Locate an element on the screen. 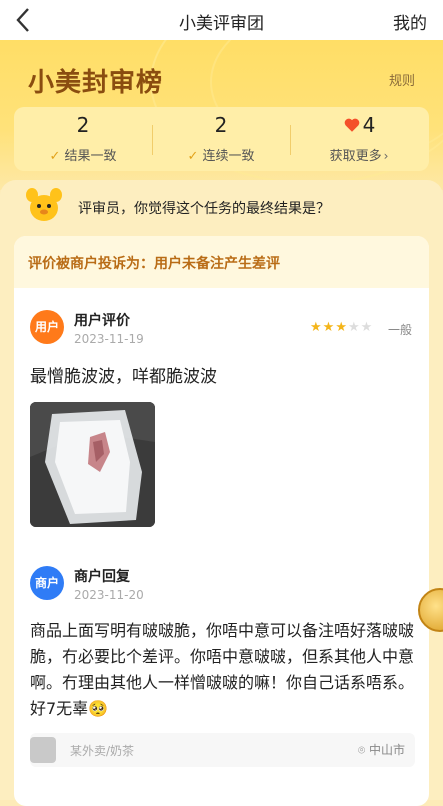 This screenshot has width=443, height=806. stat-streak-match: 2 ✓ 连续一致 is located at coordinates (221, 139).